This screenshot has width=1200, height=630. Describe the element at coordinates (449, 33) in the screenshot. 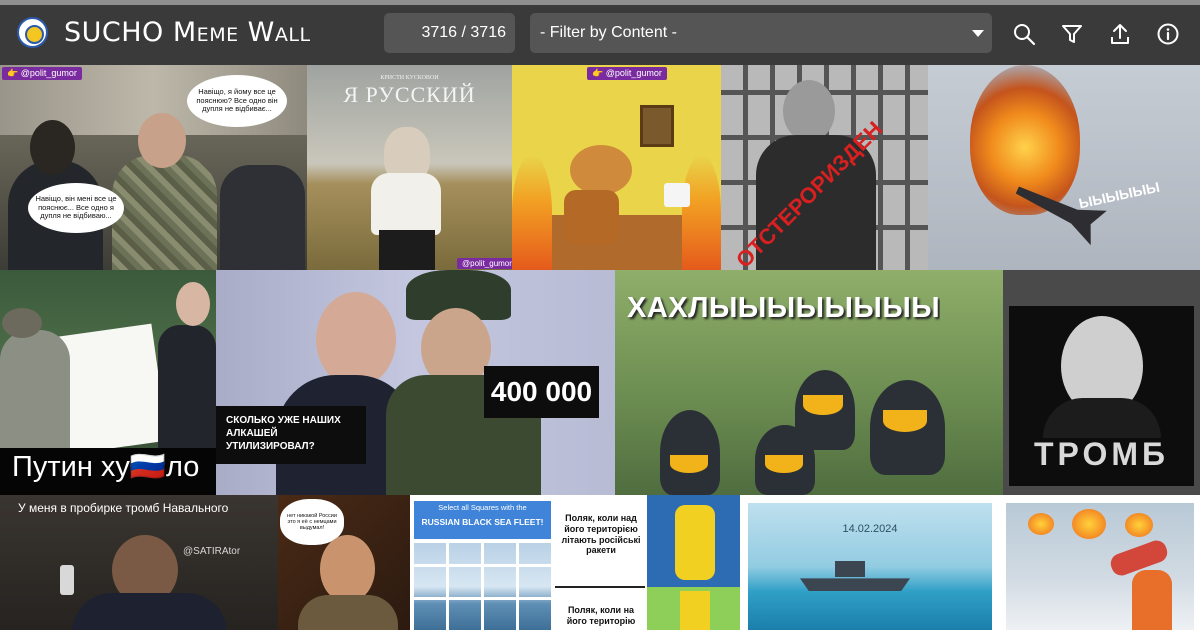

I see `meme-counter: 3716 / 3716` at that location.